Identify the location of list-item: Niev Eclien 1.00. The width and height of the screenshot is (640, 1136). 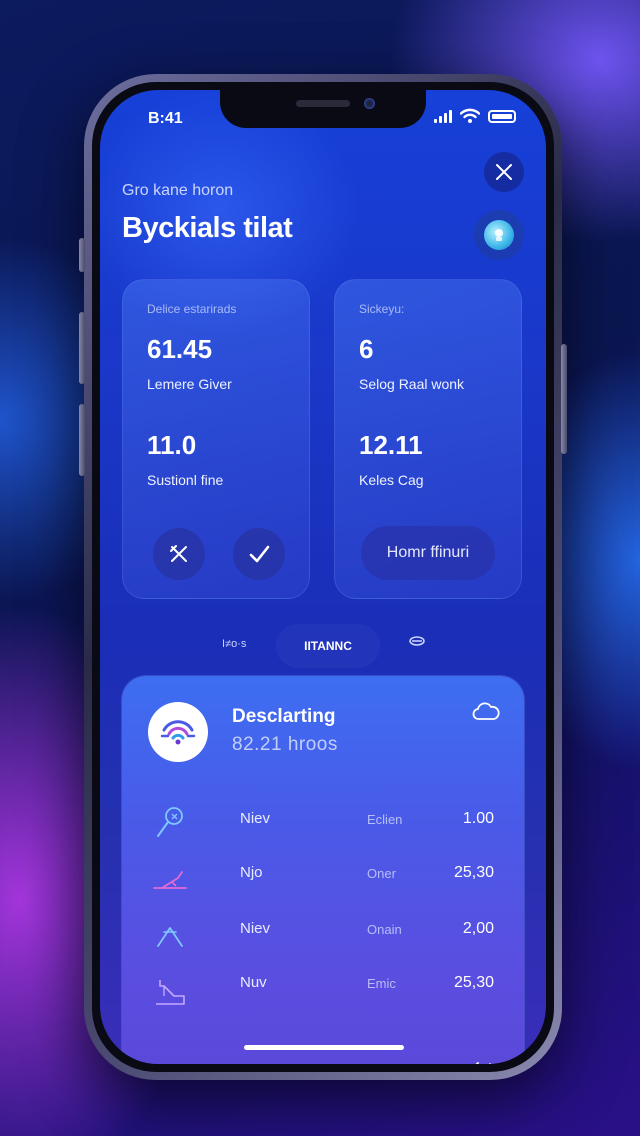
(323, 827).